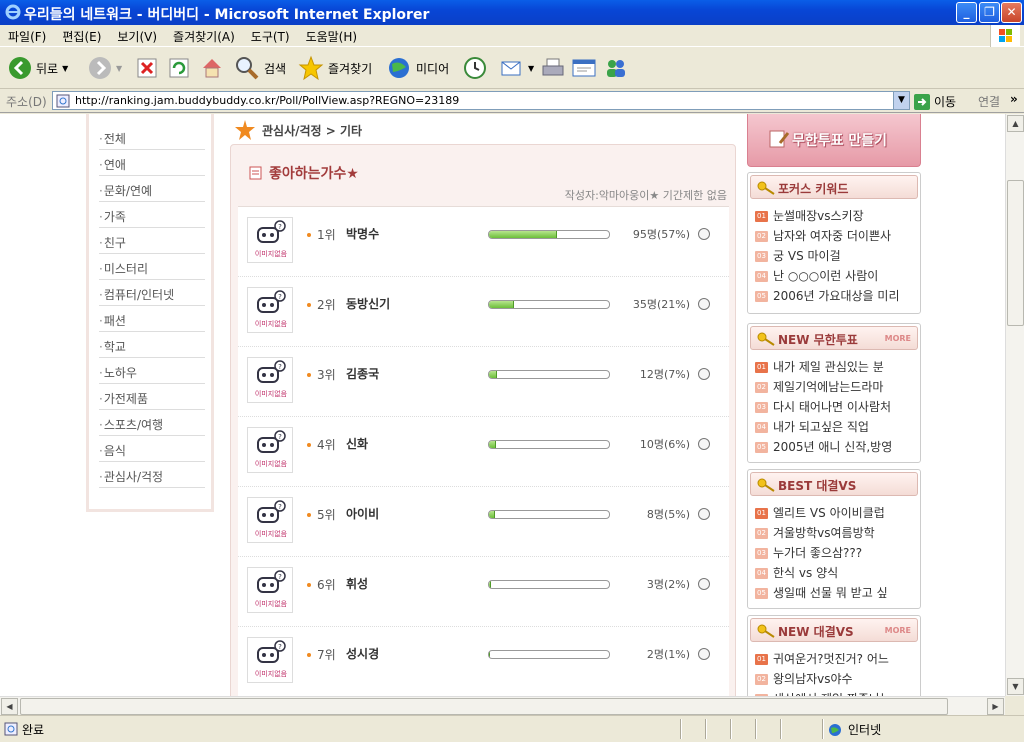 The width and height of the screenshot is (1024, 742). I want to click on nav-item-mystery: 미스터리, so click(152, 267).